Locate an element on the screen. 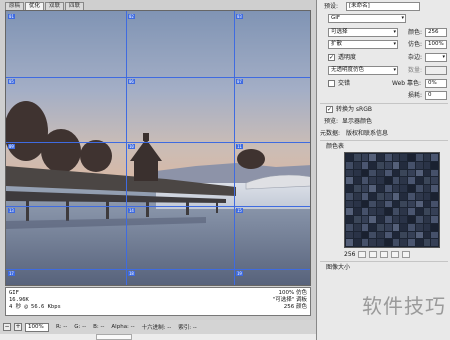 The image size is (450, 340). matte-select is located at coordinates (436, 57).